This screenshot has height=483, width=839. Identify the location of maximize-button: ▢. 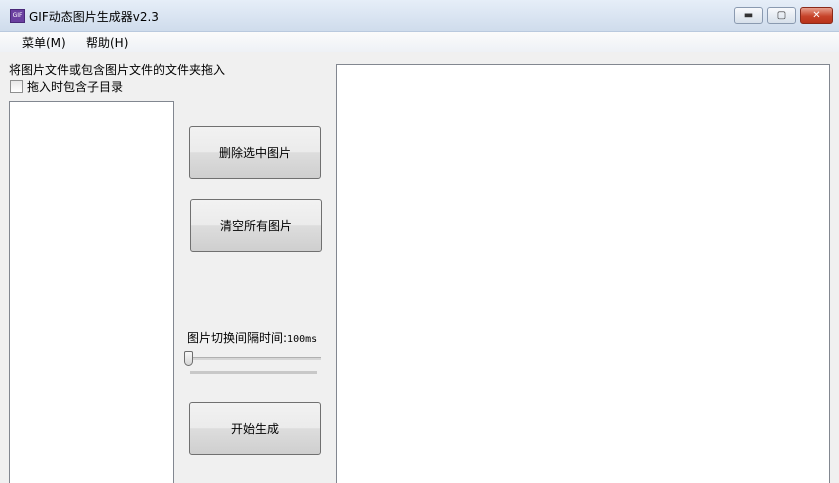
(781, 15).